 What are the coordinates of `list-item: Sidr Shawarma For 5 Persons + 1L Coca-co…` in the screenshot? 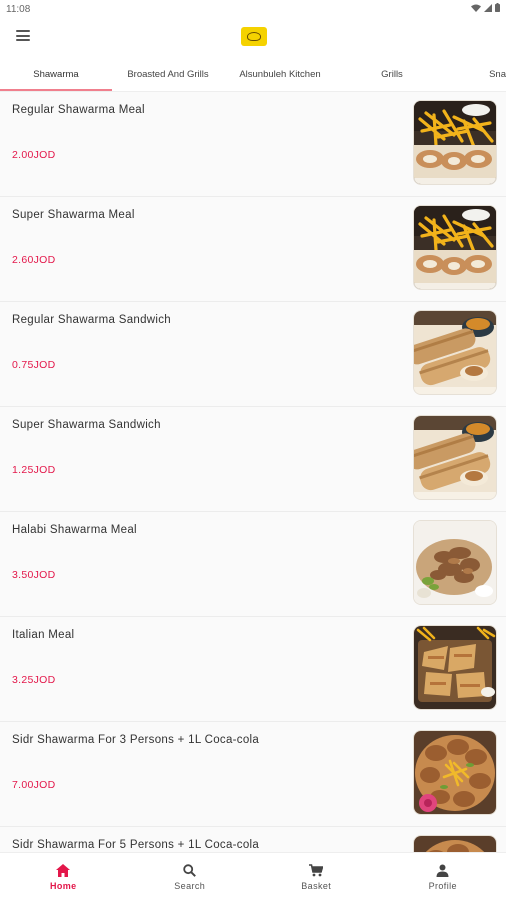 It's located at (253, 839).